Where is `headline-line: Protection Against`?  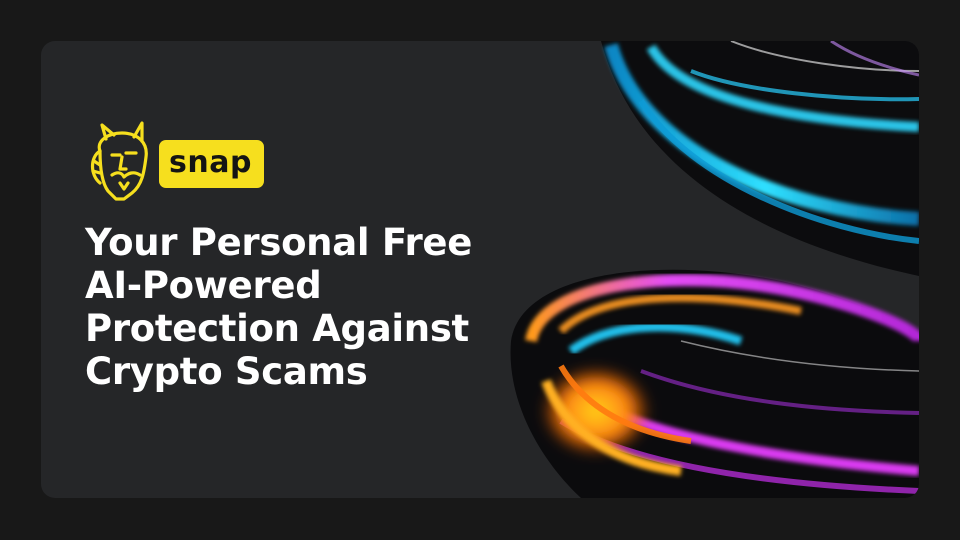 headline-line: Protection Against is located at coordinates (277, 328).